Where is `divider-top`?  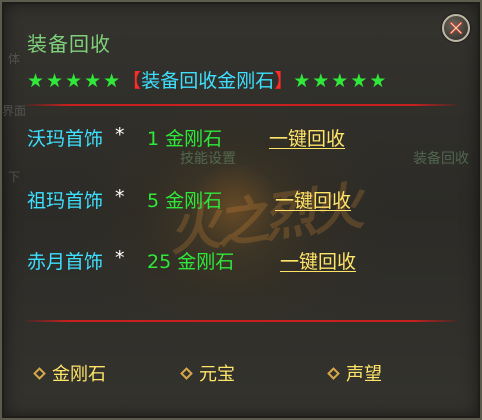
divider-top is located at coordinates (241, 105).